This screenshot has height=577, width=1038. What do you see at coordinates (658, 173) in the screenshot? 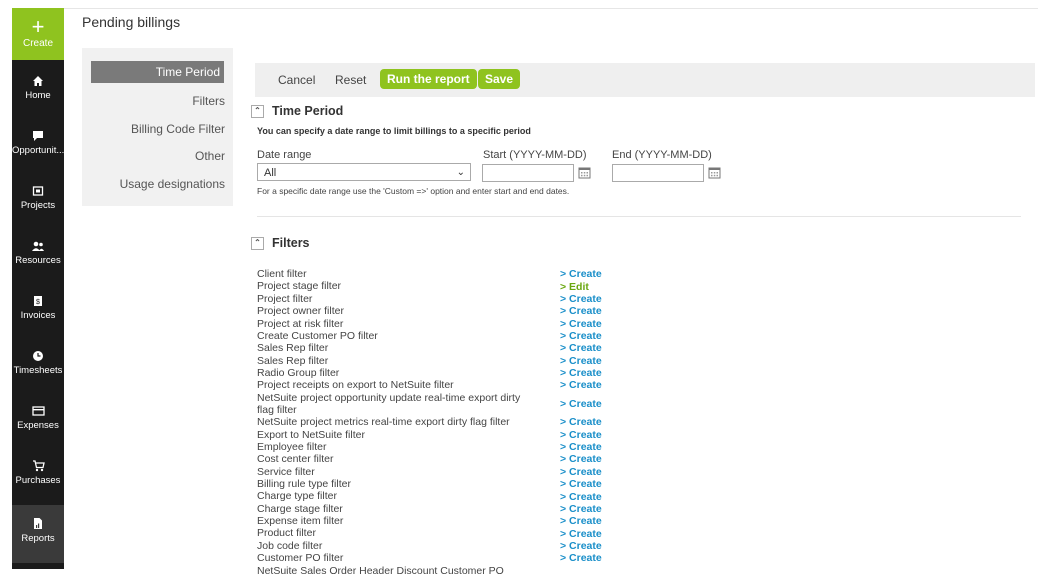
I see `end-date-input` at bounding box center [658, 173].